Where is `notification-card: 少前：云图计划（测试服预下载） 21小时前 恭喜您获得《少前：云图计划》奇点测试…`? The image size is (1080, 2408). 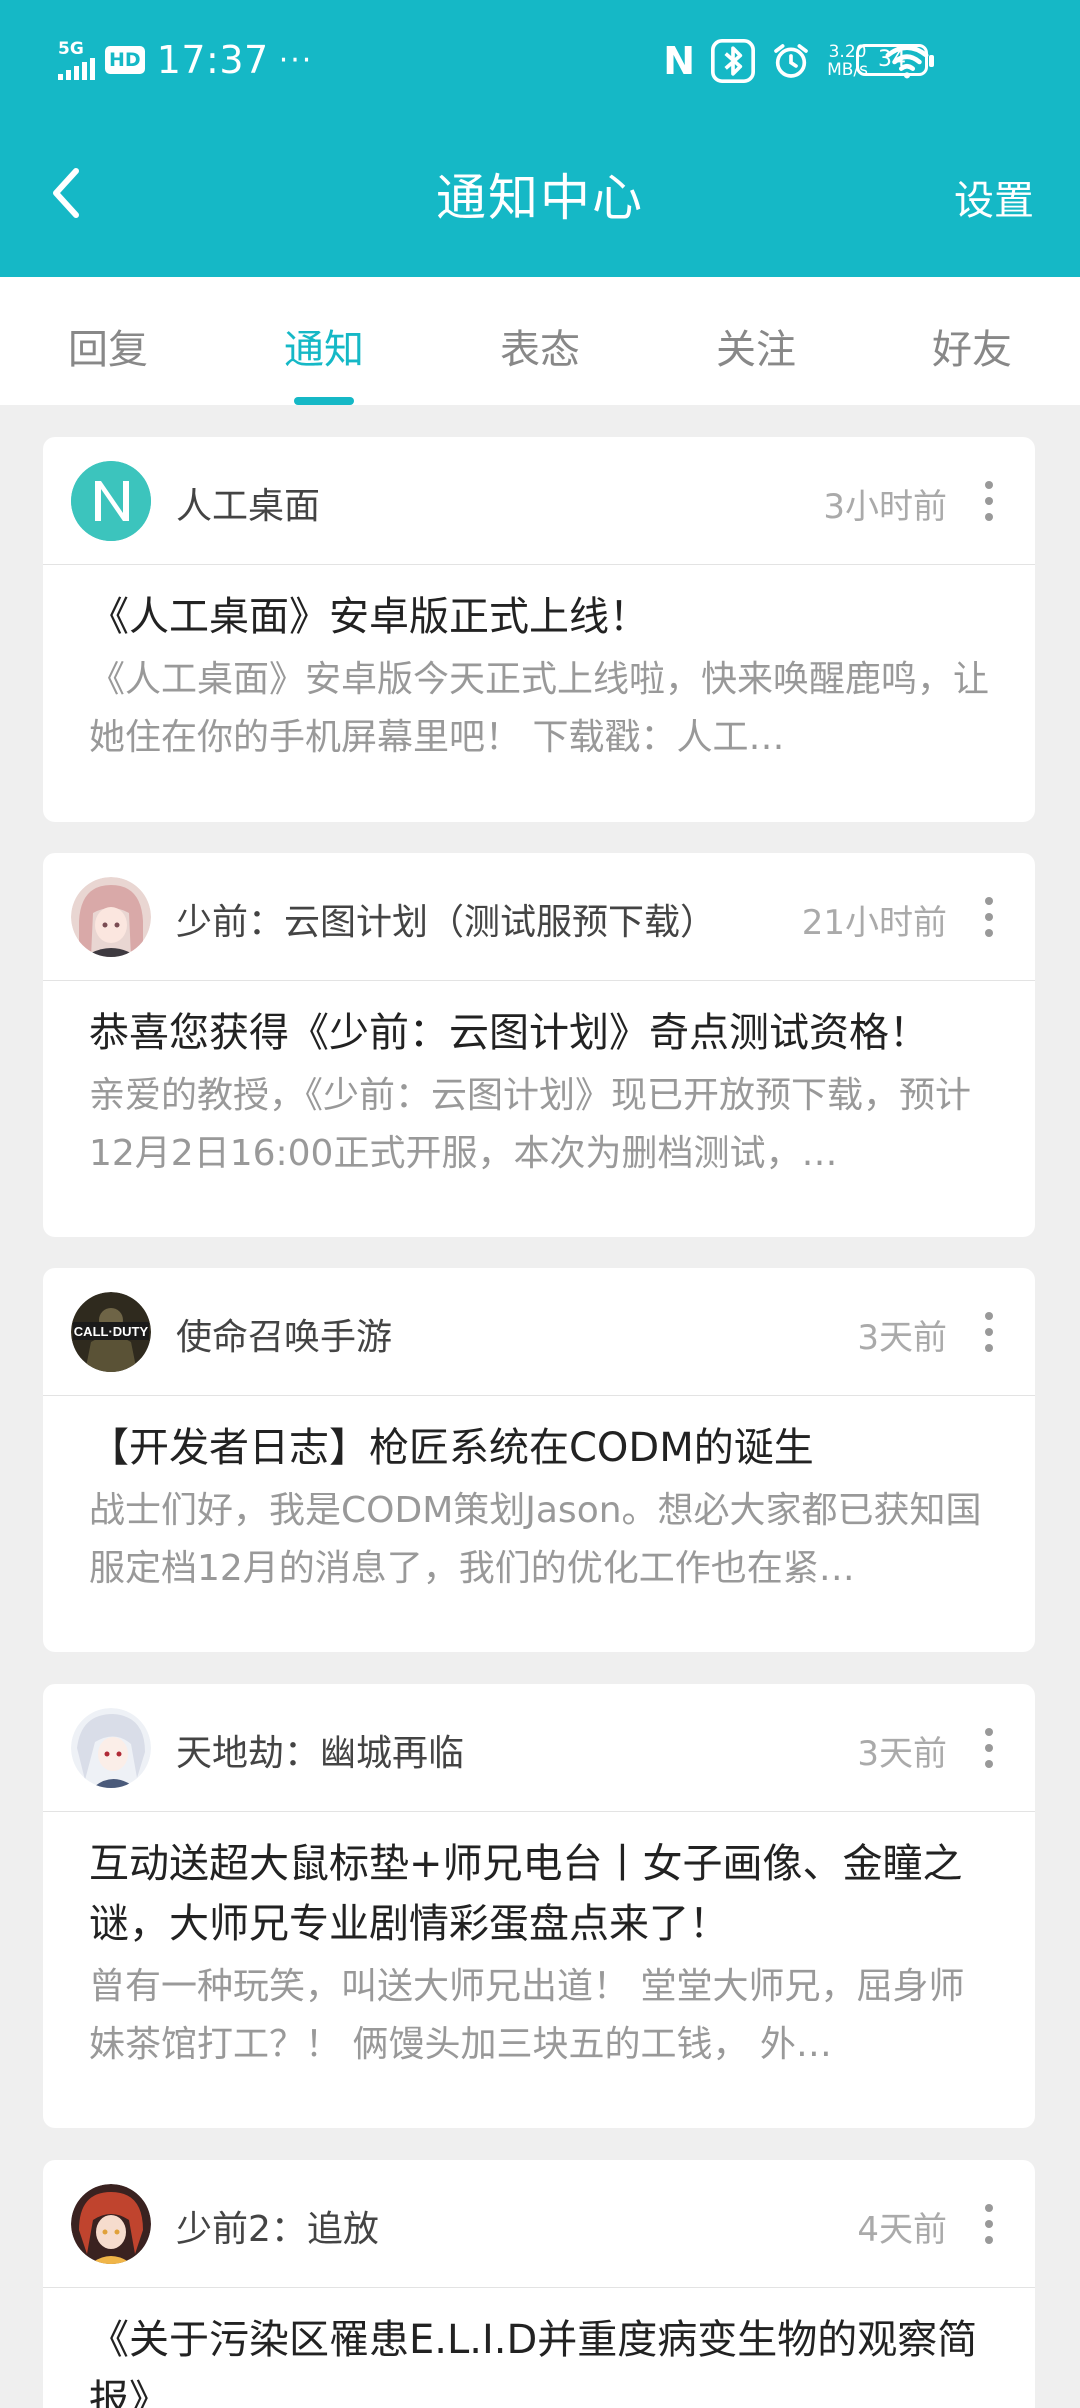
notification-card: 少前：云图计划（测试服预下载） 21小时前 恭喜您获得《少前：云图计划》奇点测试… is located at coordinates (539, 1045).